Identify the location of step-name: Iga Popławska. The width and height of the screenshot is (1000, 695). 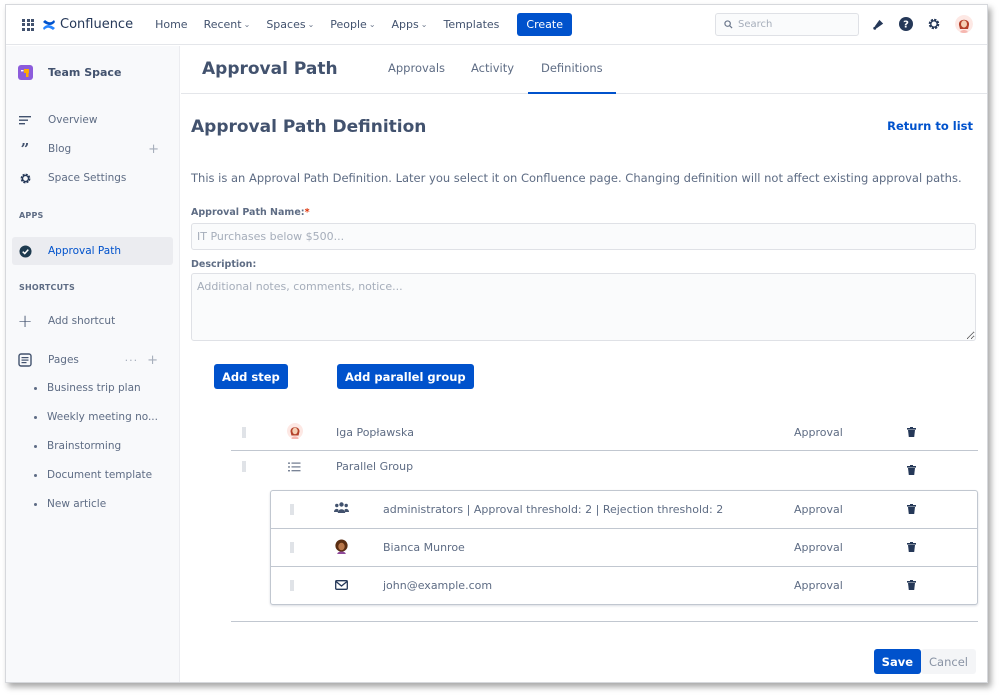
(375, 432).